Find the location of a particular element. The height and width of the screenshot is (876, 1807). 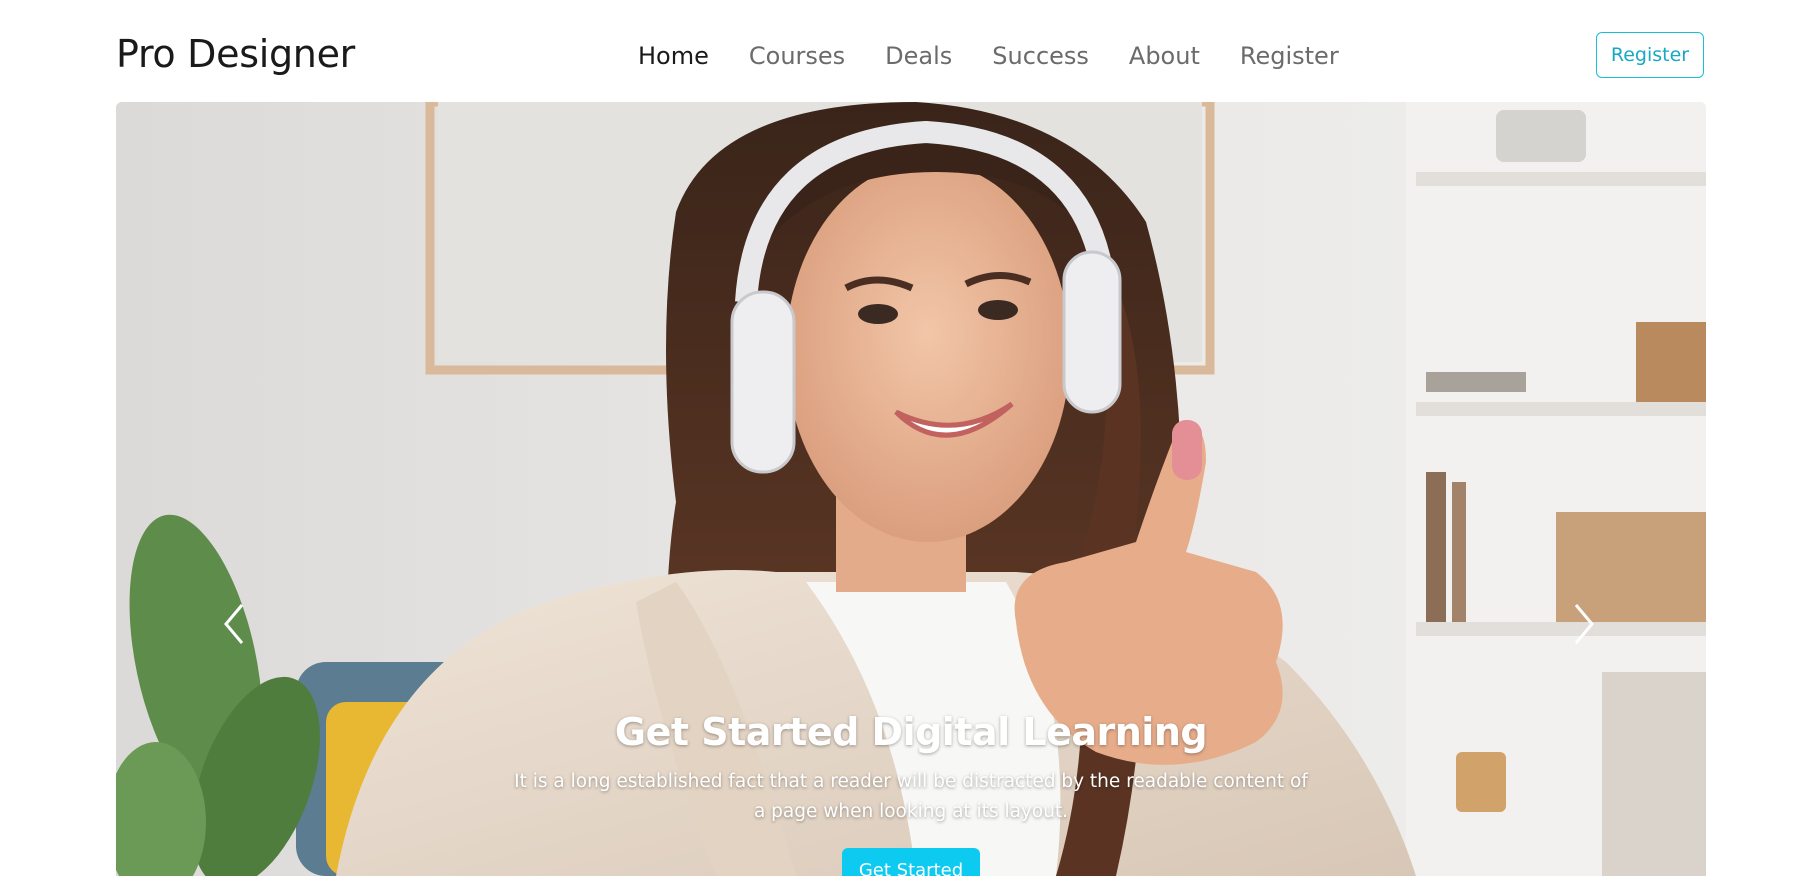

chevron-right-icon is located at coordinates (1584, 624).